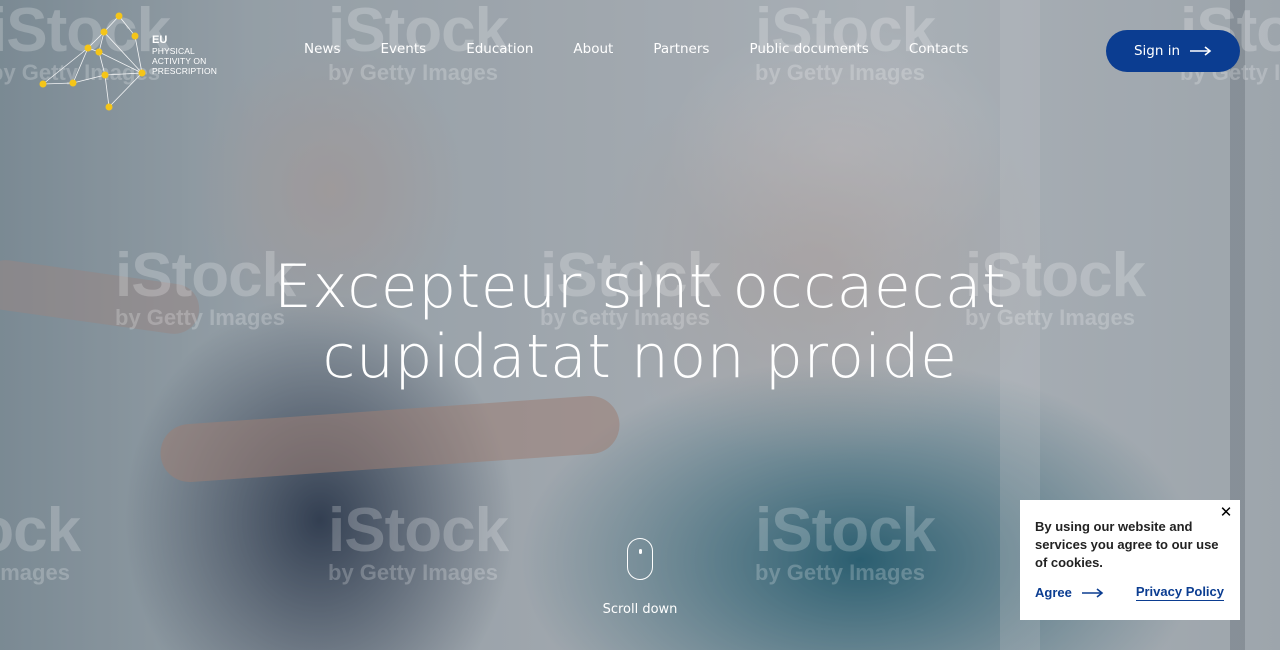 The width and height of the screenshot is (1280, 650). What do you see at coordinates (92, 61) in the screenshot?
I see `network-nodes-icon` at bounding box center [92, 61].